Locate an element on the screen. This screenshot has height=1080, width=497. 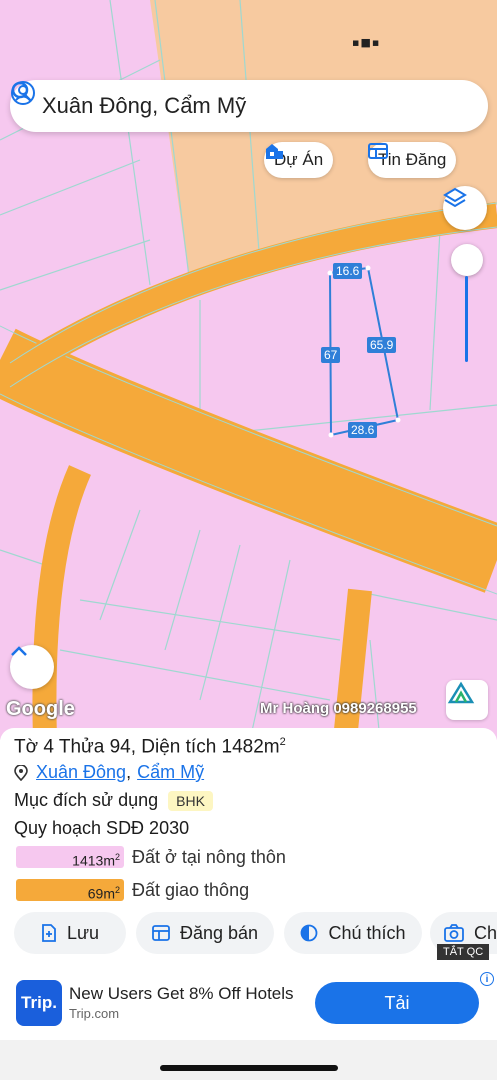
right-road is located at coordinates (352, 664).